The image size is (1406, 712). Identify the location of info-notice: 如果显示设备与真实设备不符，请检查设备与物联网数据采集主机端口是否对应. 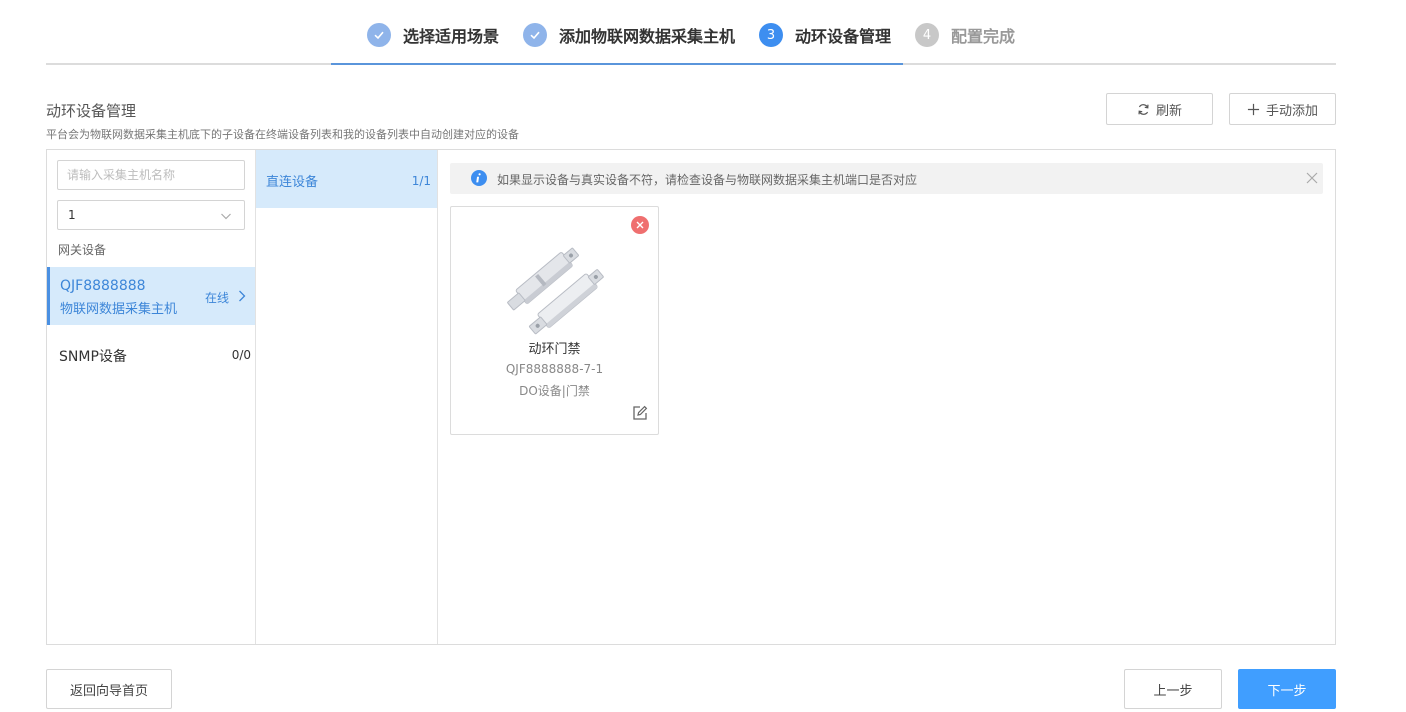
(886, 178).